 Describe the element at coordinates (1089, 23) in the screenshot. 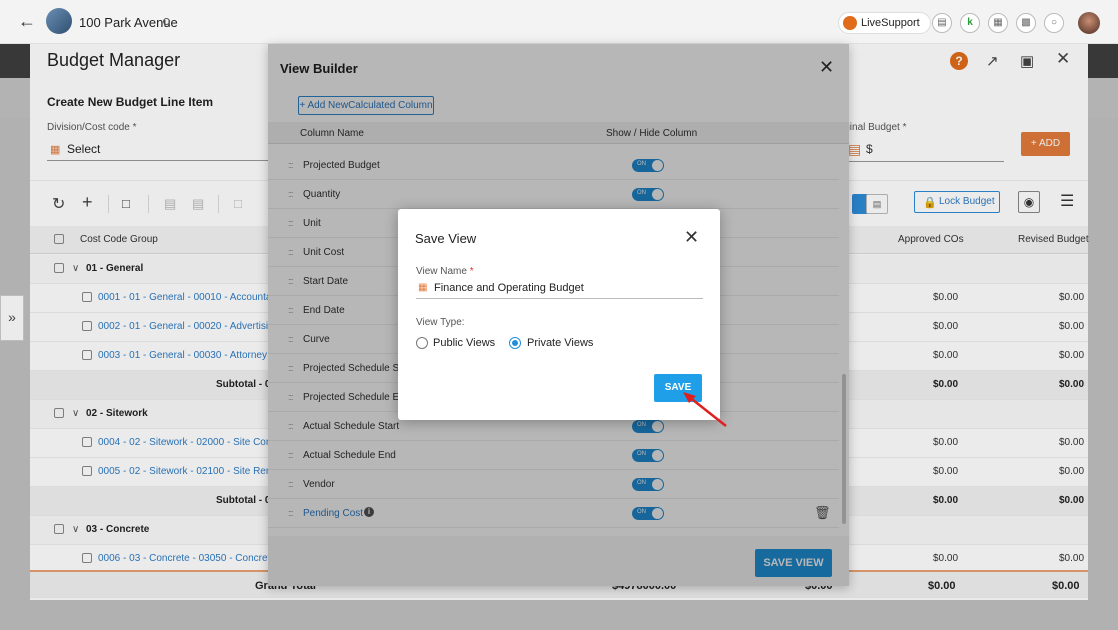

I see `user-avatar` at that location.